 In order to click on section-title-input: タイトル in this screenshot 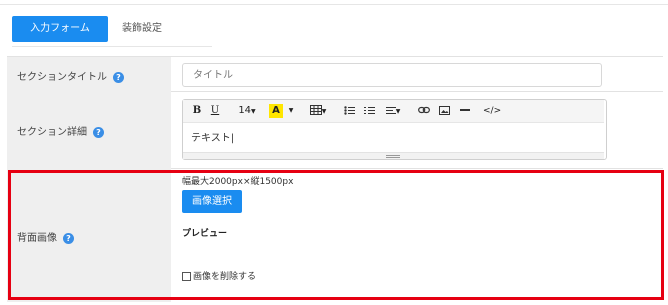, I will do `click(392, 75)`.